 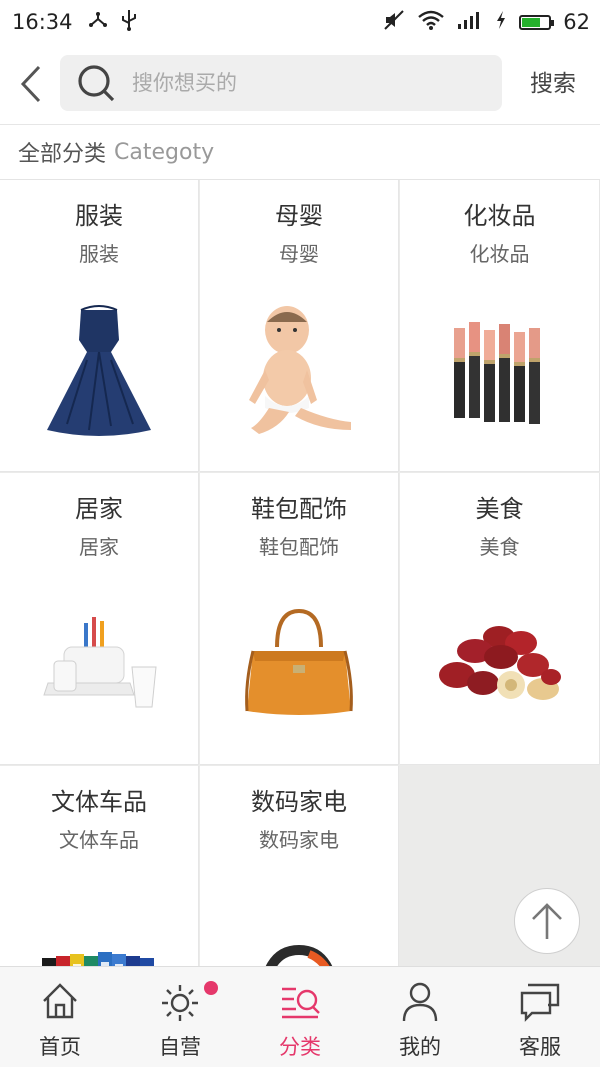 I want to click on category-header: 全部分类 Categoty, so click(x=300, y=152).